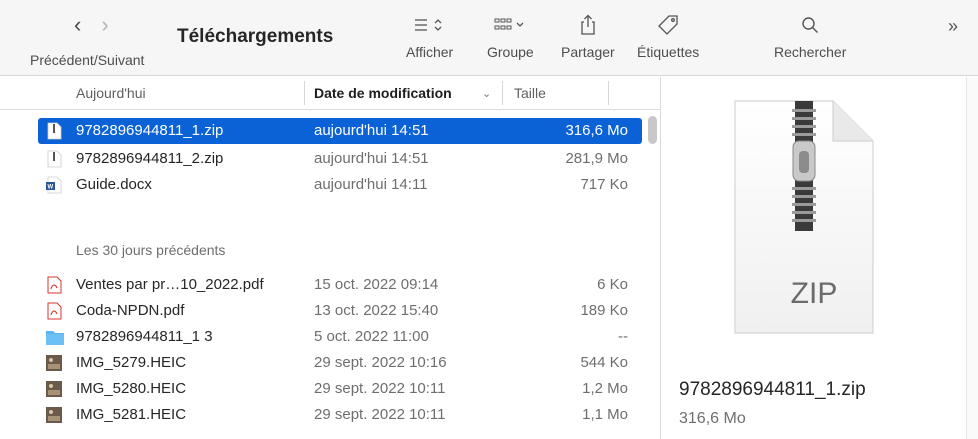  I want to click on file-size: 717 Ko, so click(604, 184).